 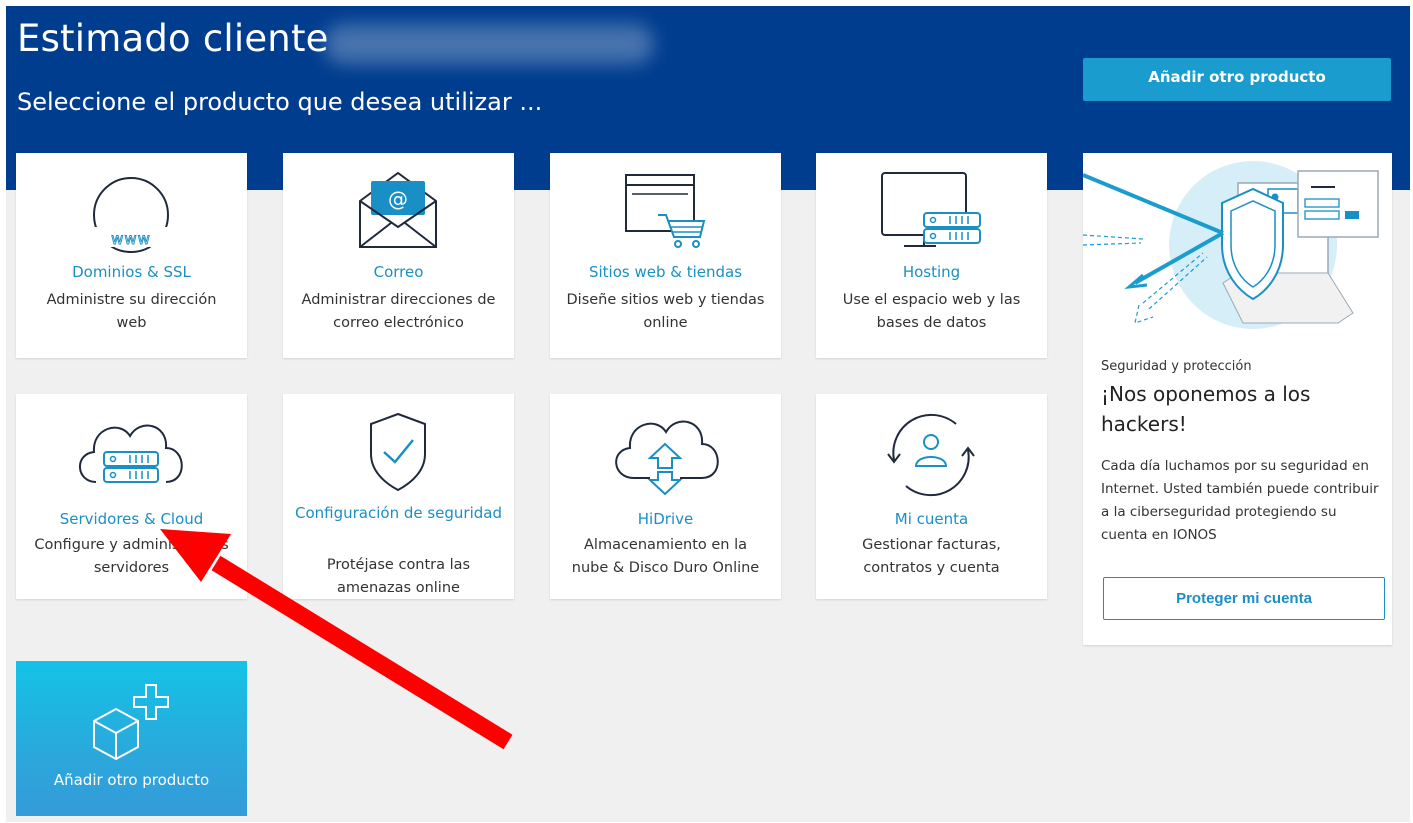 I want to click on tile-description: Gestionar facturas, contratos y cuenta, so click(x=931, y=556).